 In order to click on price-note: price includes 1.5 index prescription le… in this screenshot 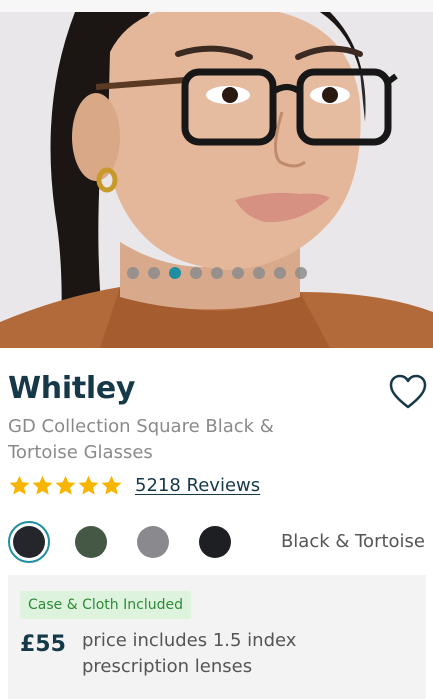, I will do `click(189, 653)`.